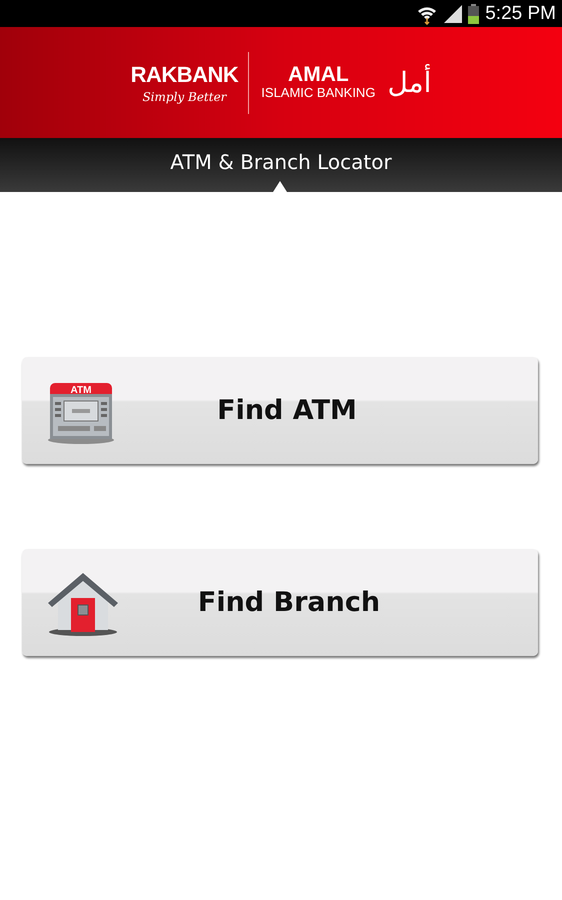 This screenshot has width=562, height=900. Describe the element at coordinates (474, 14) in the screenshot. I see `battery-icon` at that location.